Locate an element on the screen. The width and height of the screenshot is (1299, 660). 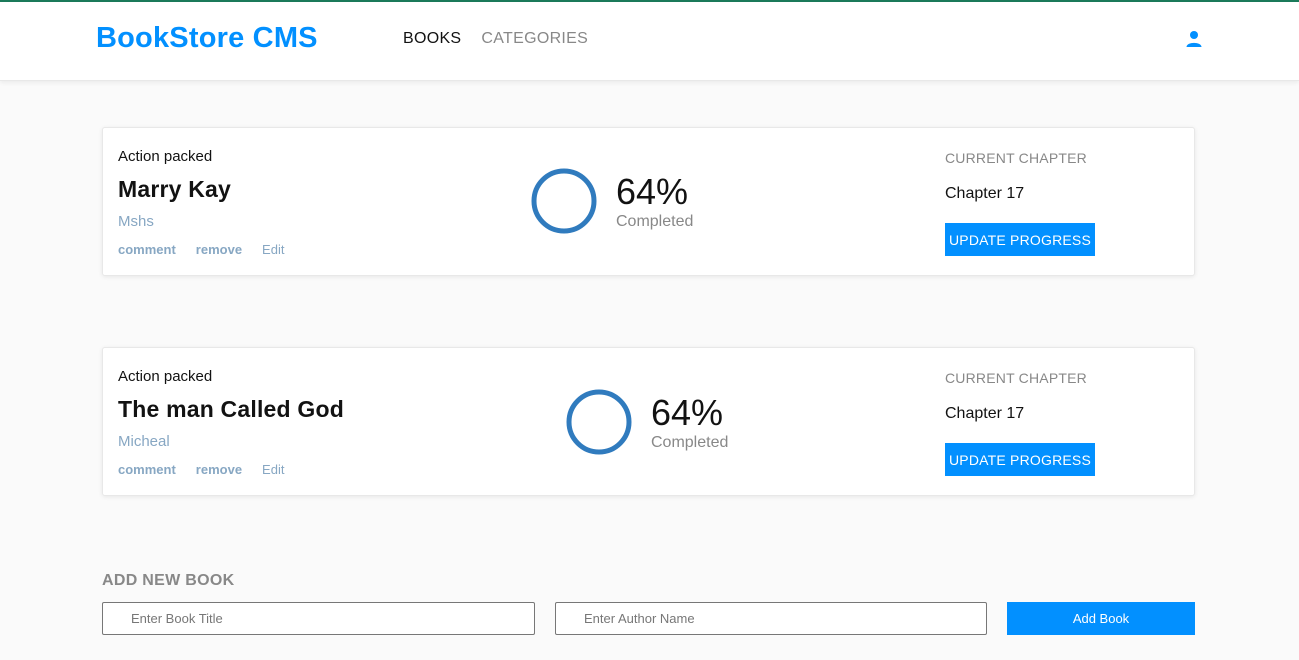
add-book-heading: ADD NEW BOOK is located at coordinates (168, 580).